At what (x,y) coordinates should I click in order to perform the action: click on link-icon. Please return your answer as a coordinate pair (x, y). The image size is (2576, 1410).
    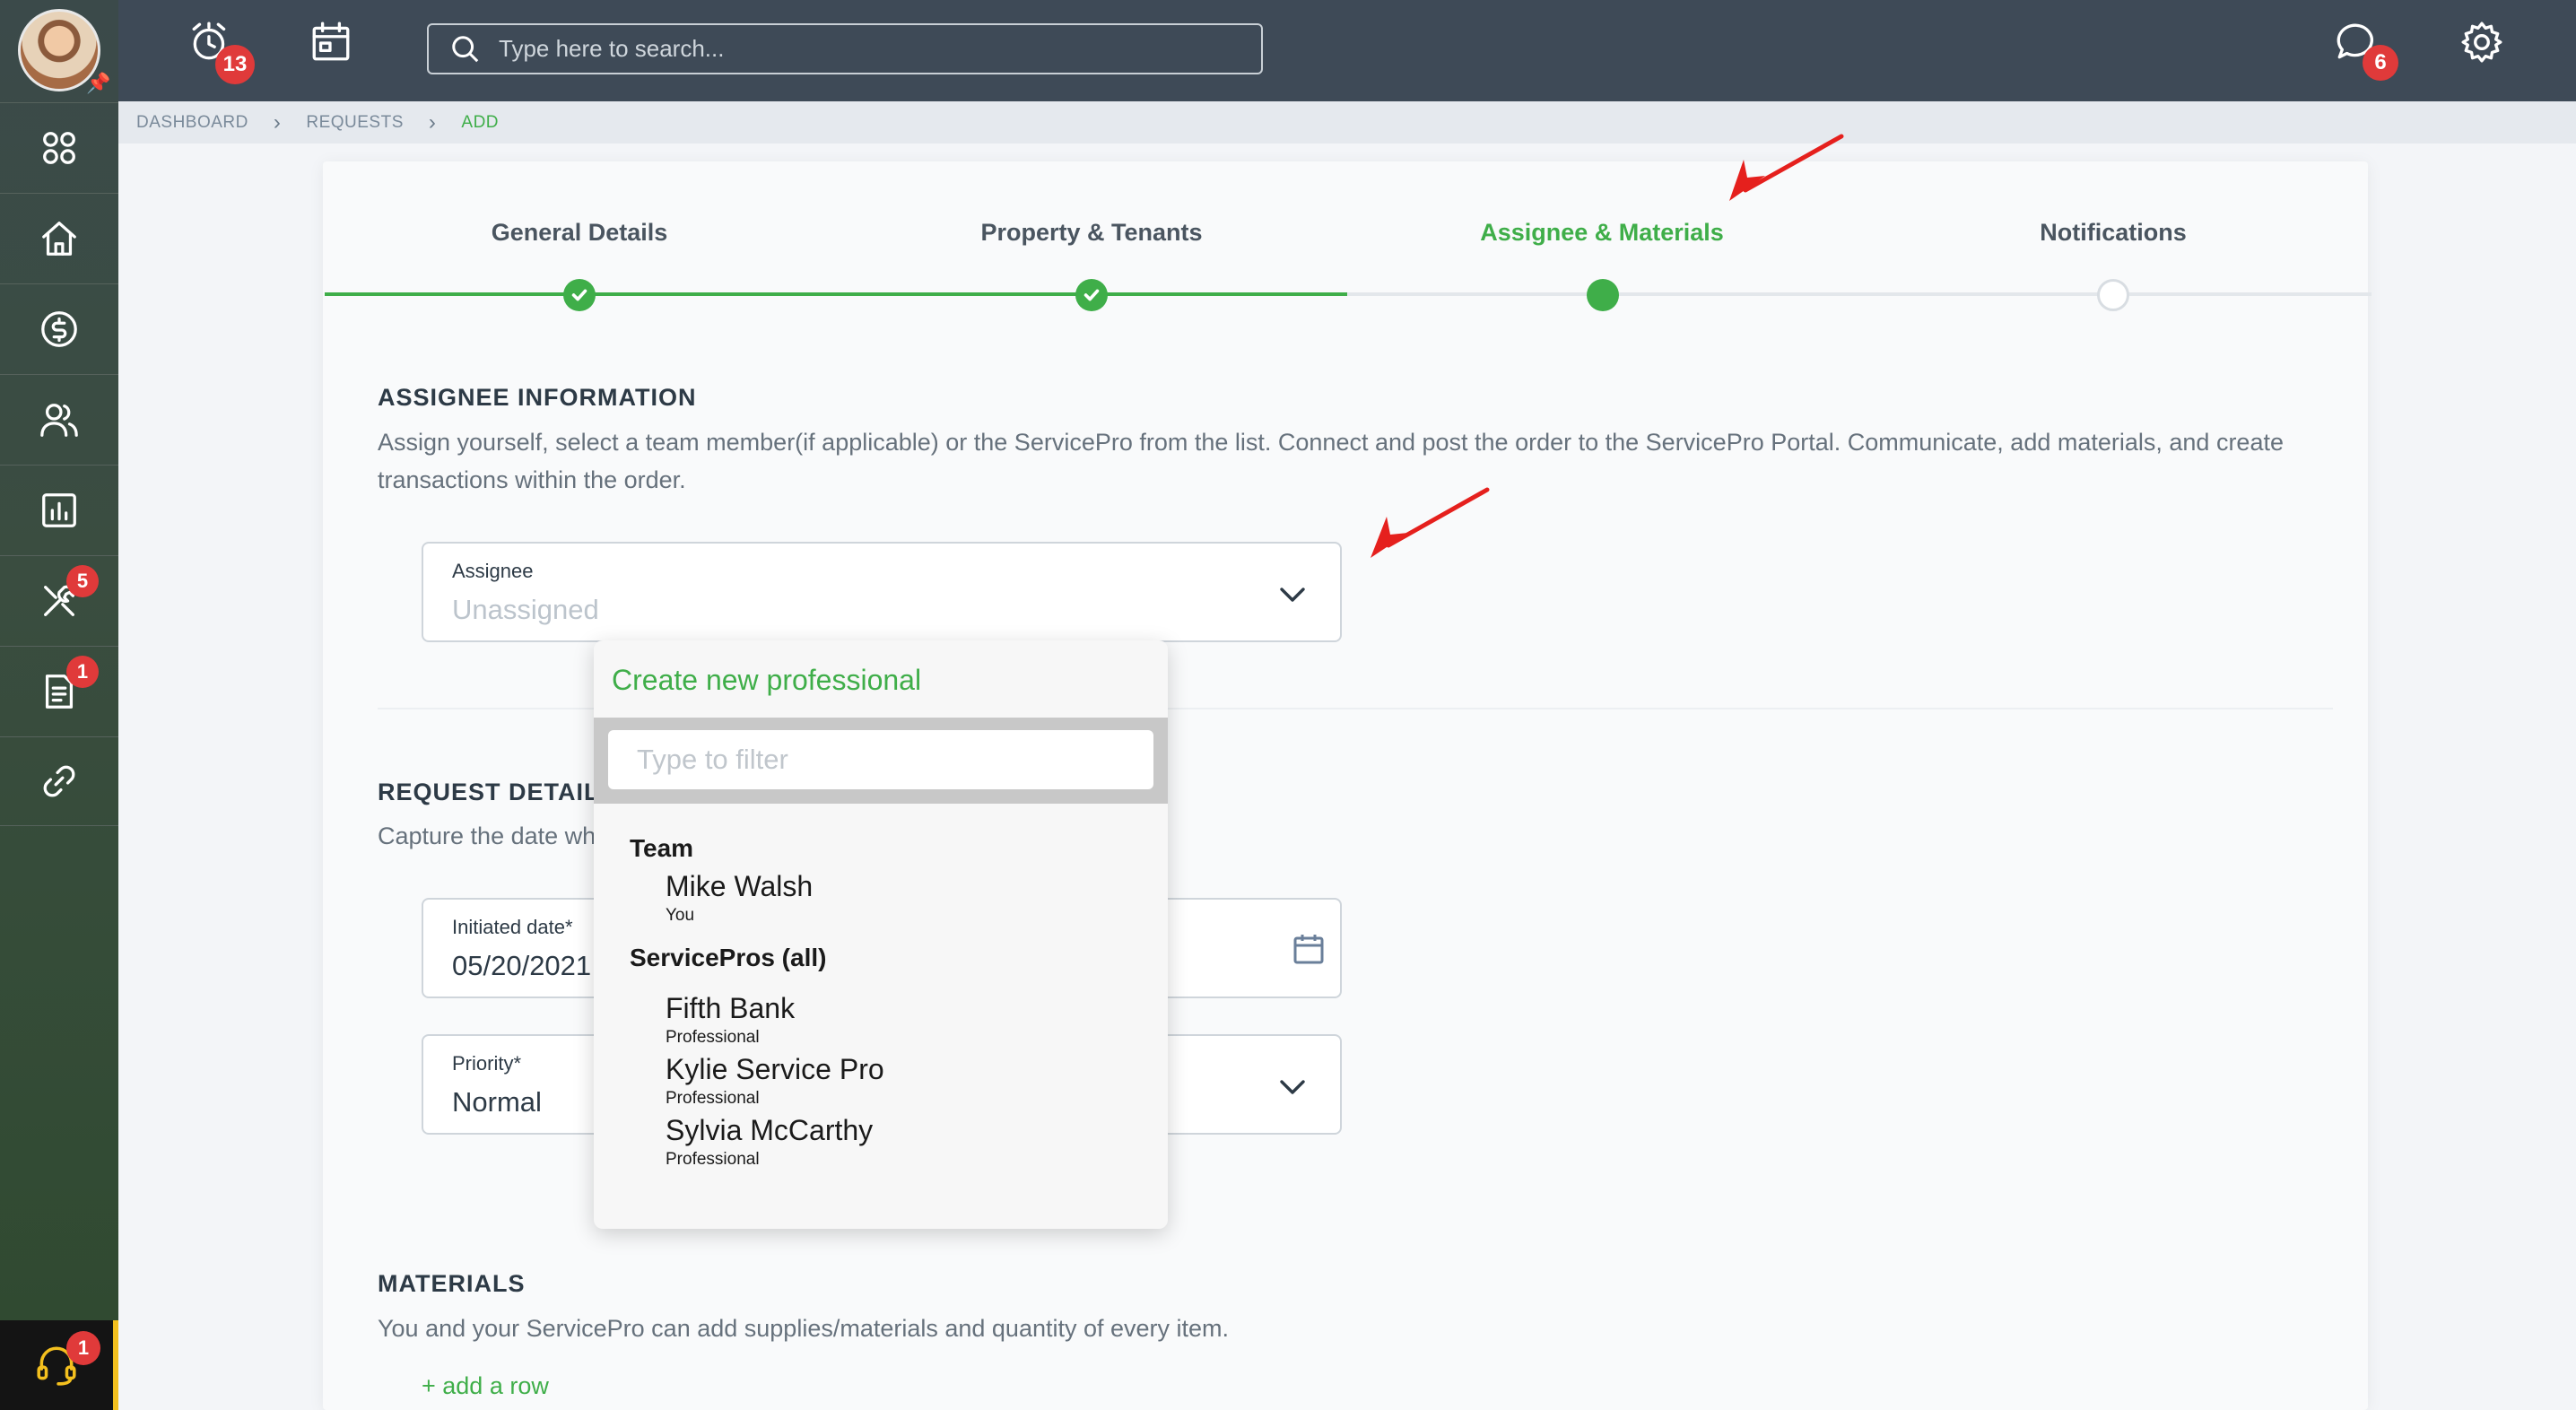
    Looking at the image, I should click on (59, 781).